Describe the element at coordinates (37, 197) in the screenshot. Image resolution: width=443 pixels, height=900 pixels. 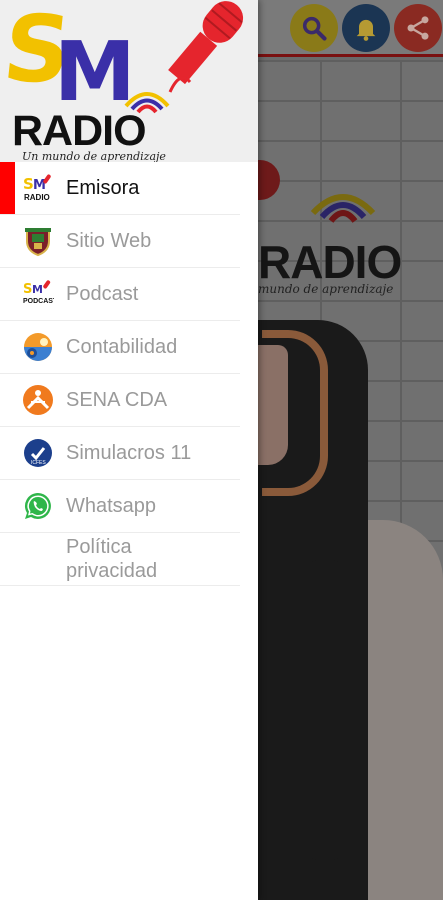
I see `svg-text: RADIO` at that location.